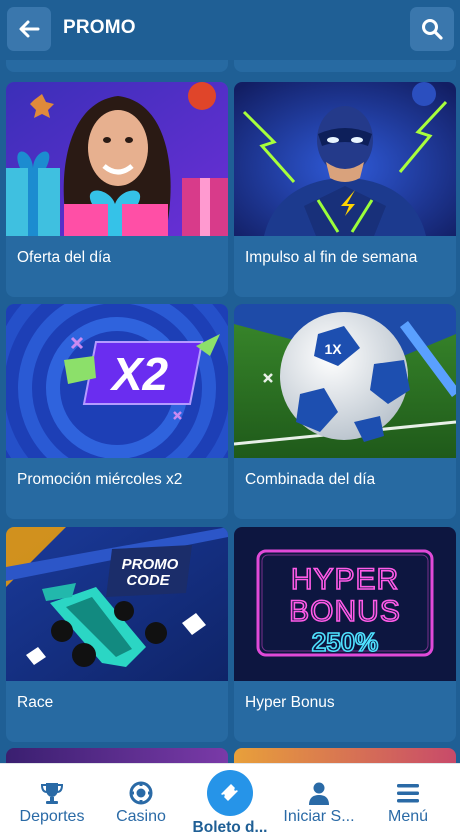  I want to click on promo-code-text-line2: CODE, so click(148, 580).